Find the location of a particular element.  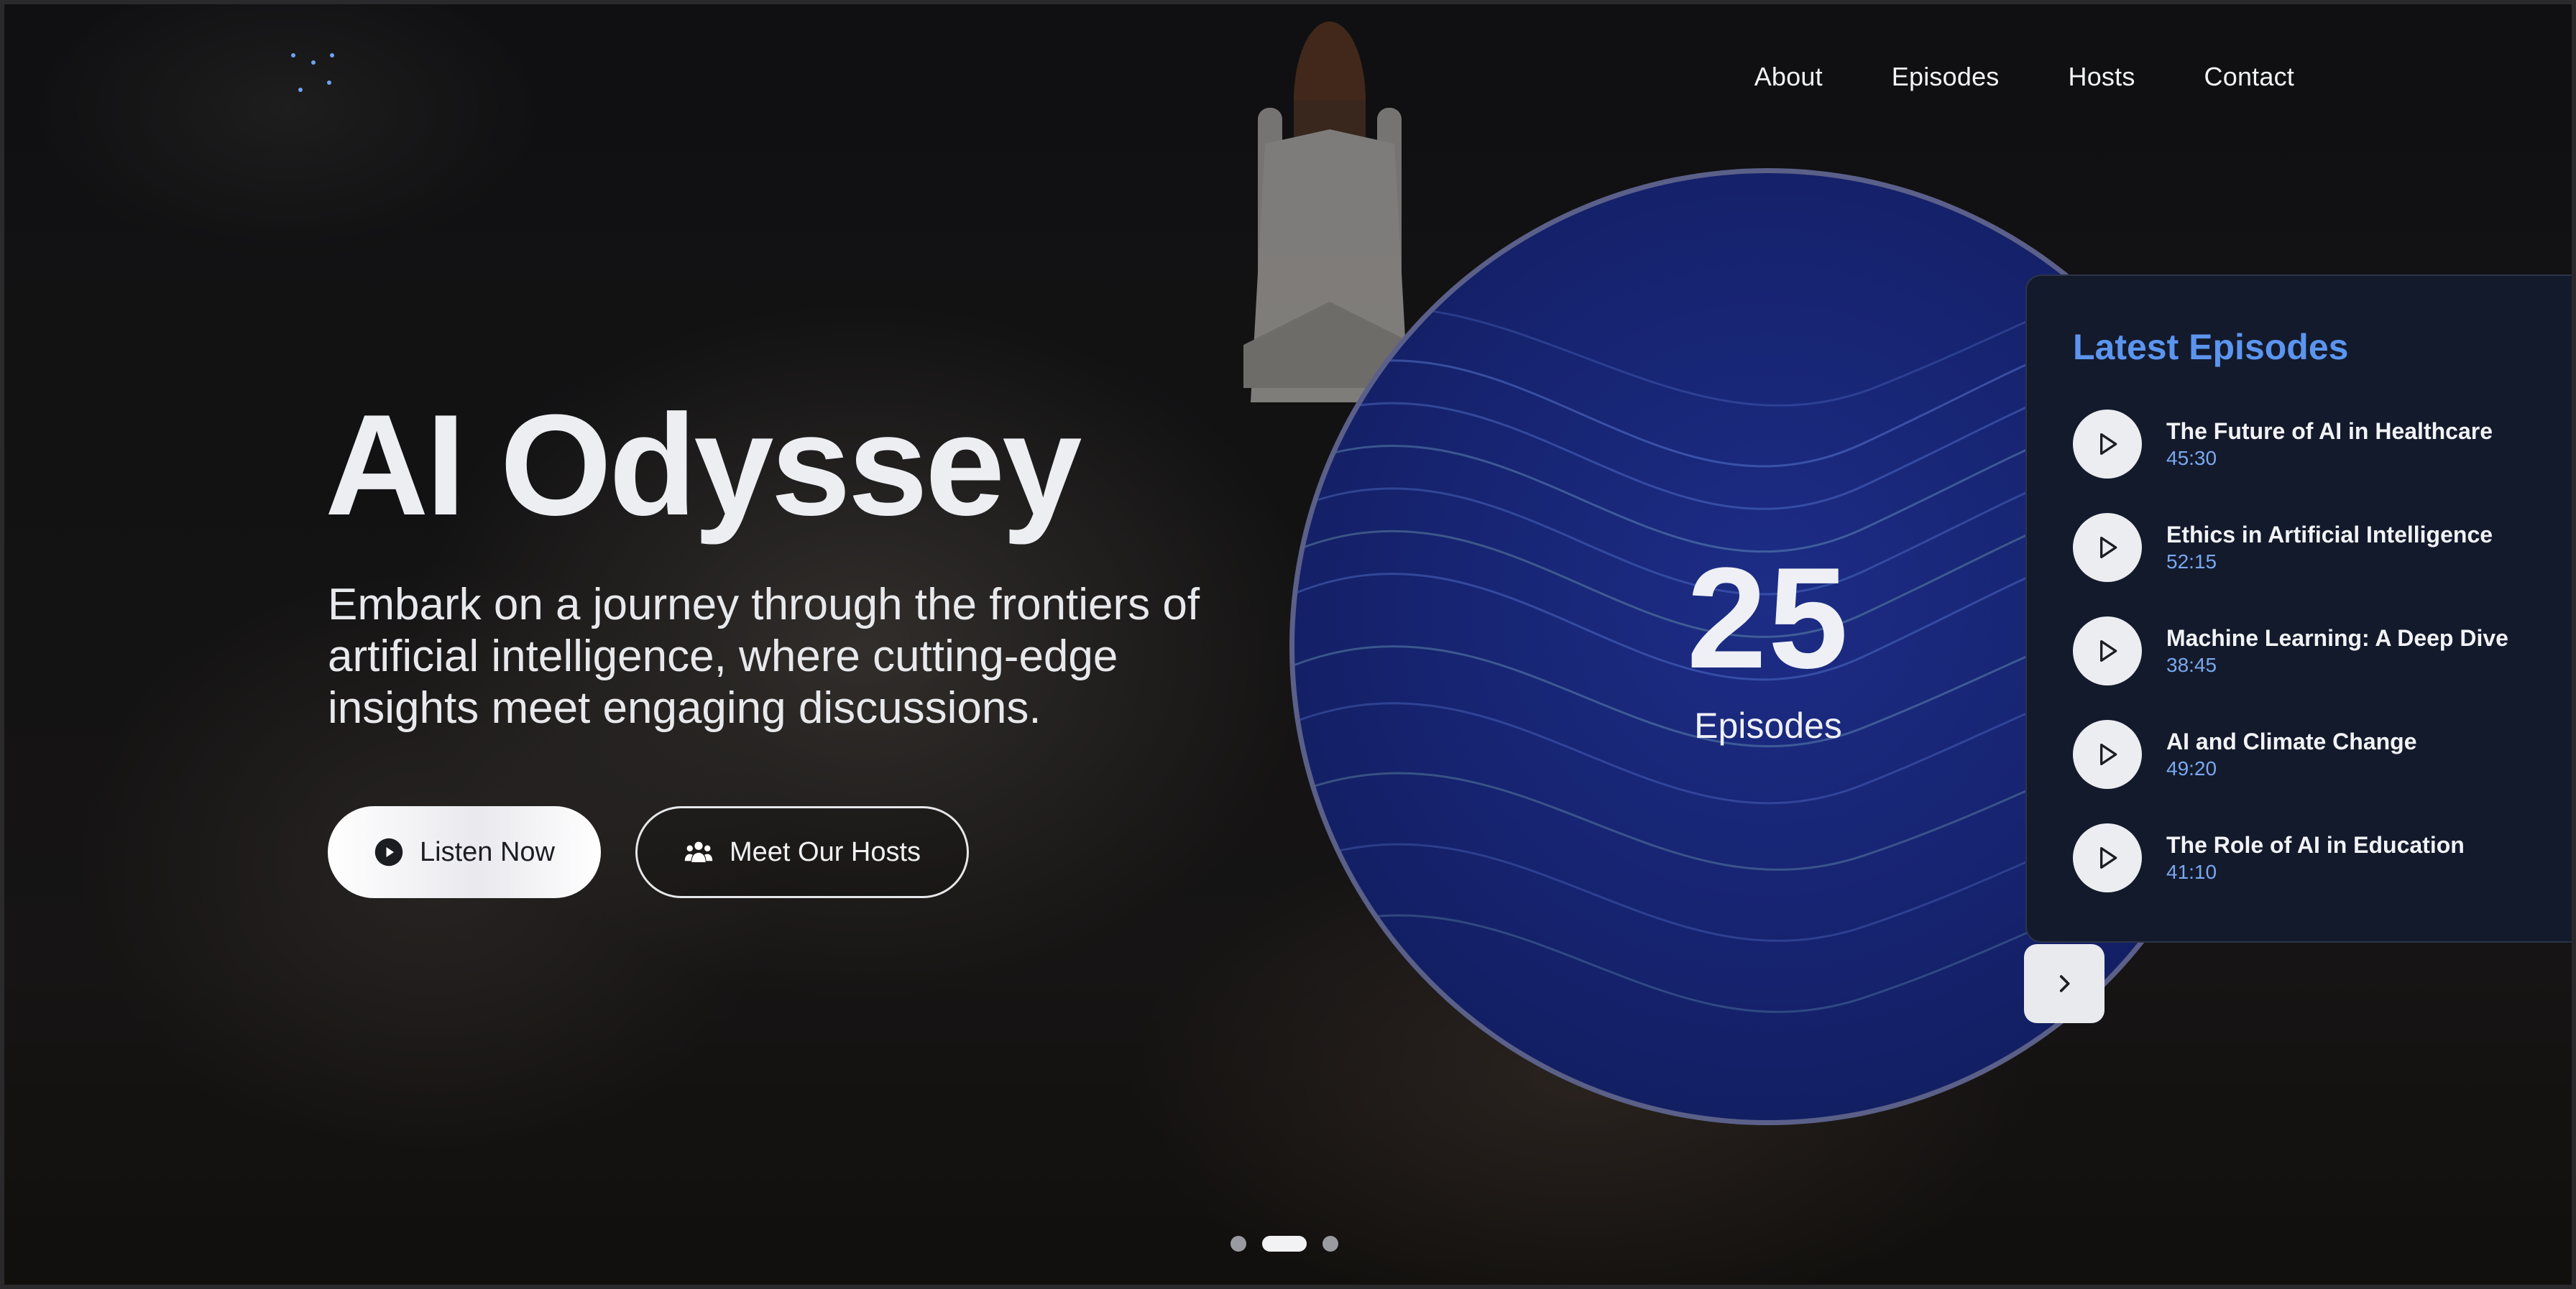

slide-pagination is located at coordinates (1284, 1244).